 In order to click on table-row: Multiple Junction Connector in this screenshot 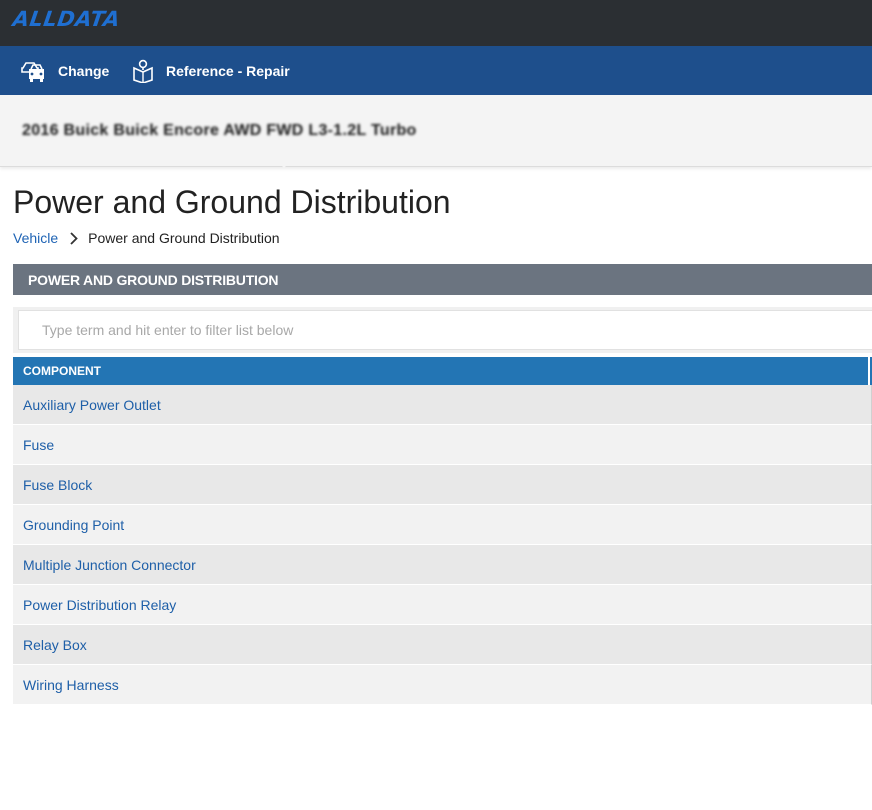, I will do `click(442, 565)`.